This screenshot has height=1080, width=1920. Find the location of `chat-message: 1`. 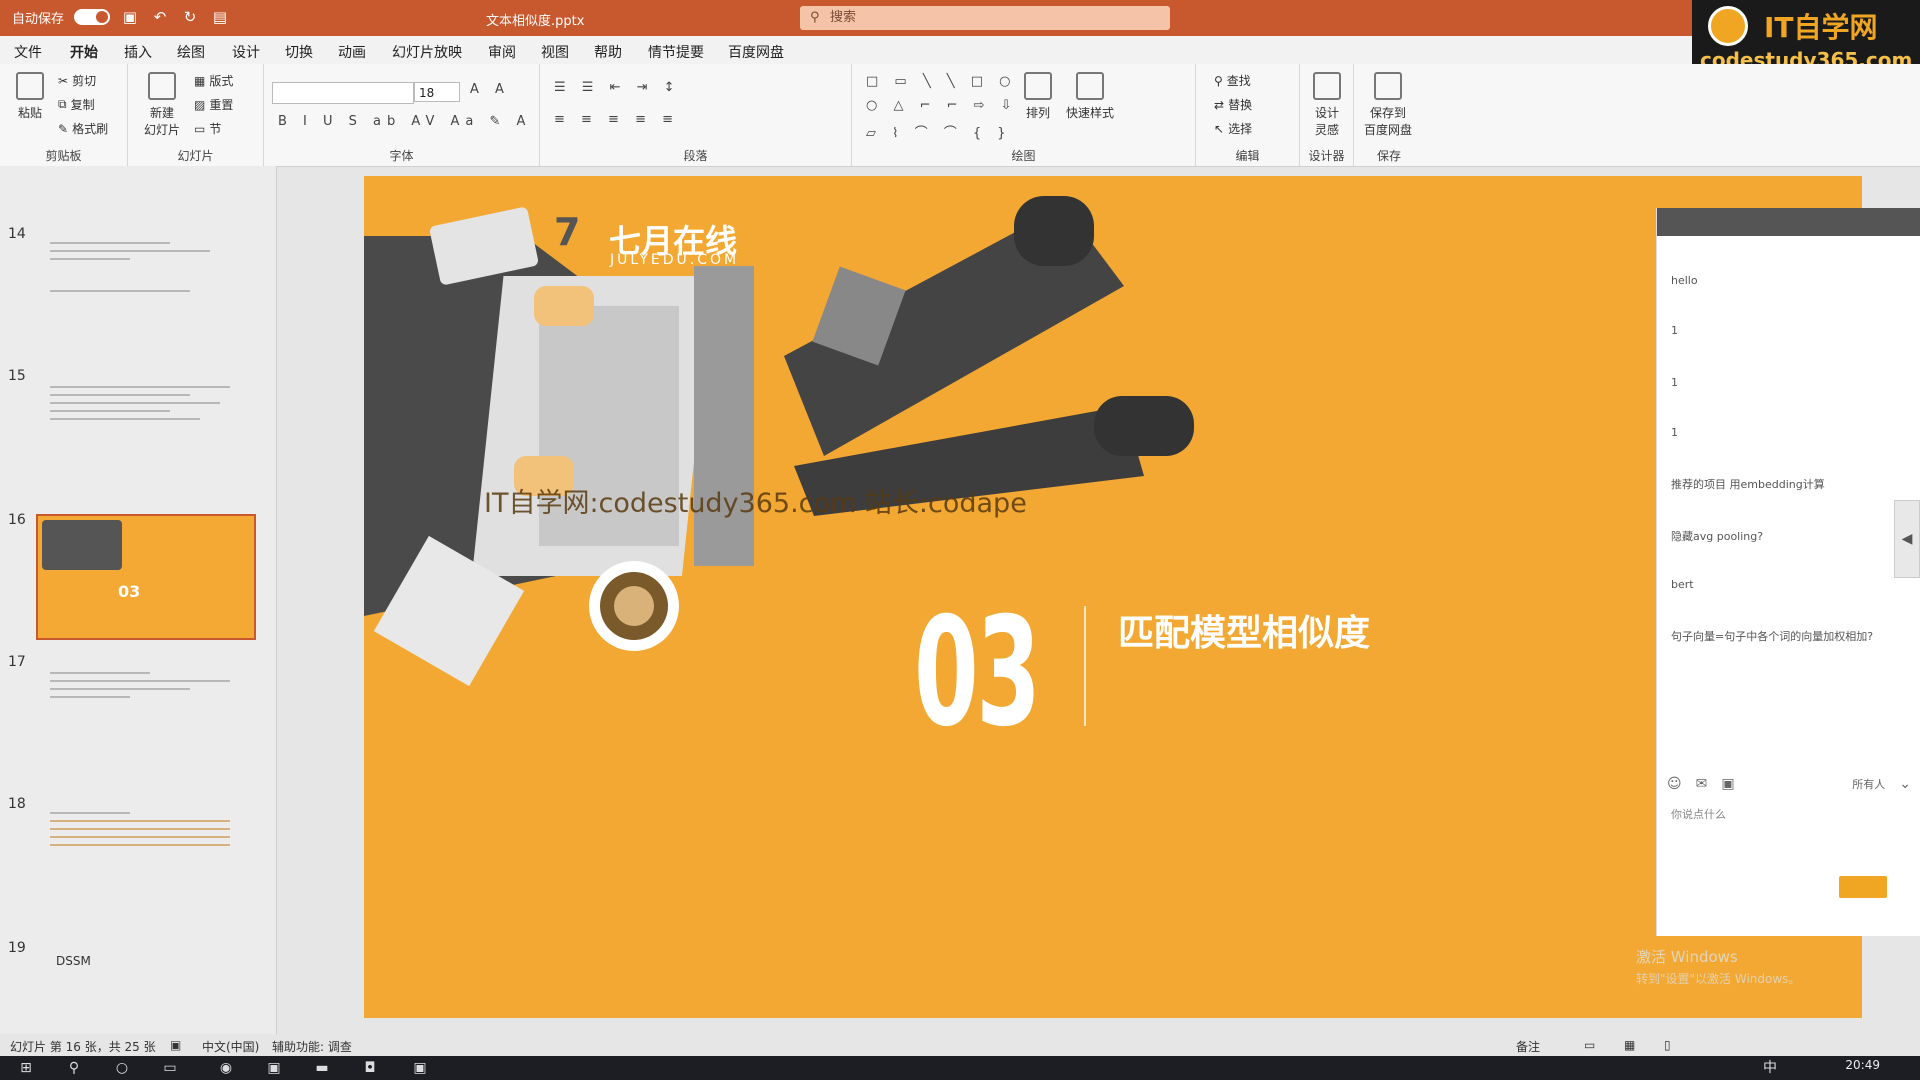

chat-message: 1 is located at coordinates (1674, 382).